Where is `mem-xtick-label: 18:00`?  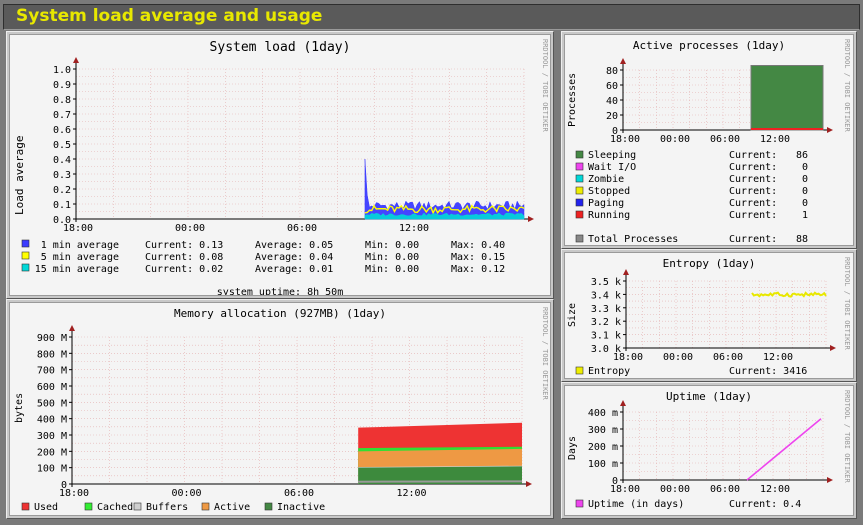 mem-xtick-label: 18:00 is located at coordinates (74, 493).